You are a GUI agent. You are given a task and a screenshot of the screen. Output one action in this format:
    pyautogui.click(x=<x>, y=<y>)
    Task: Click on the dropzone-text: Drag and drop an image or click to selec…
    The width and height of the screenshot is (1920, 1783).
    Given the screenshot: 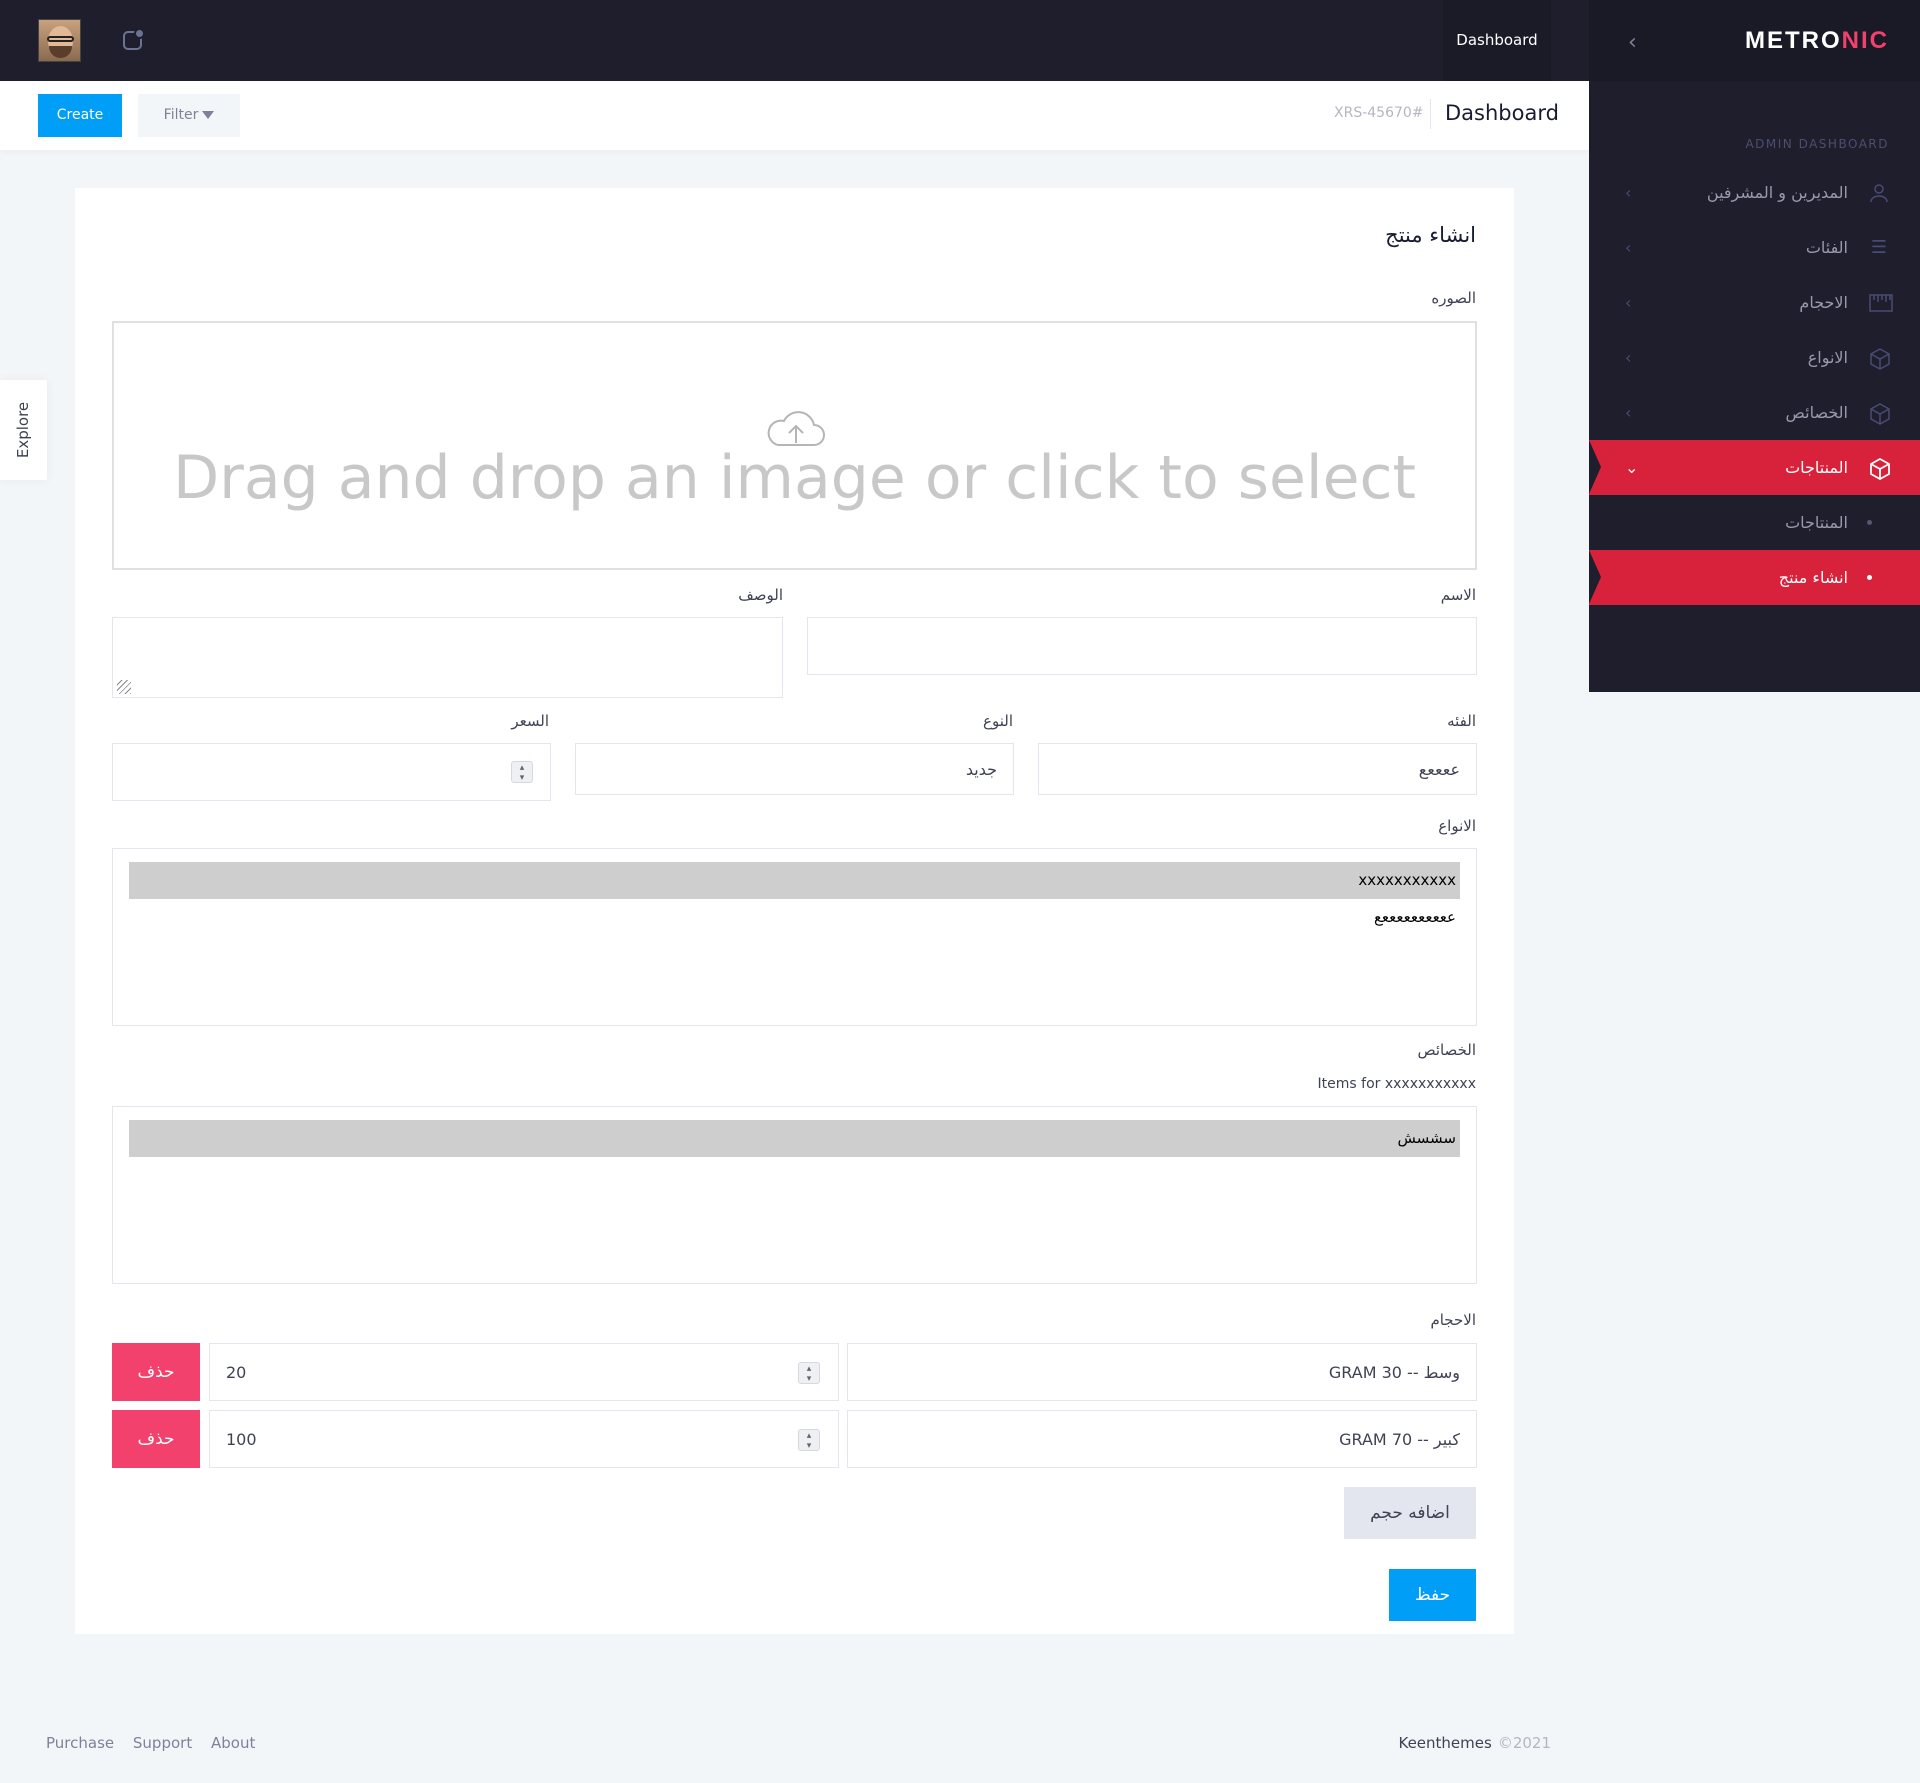 What is the action you would take?
    pyautogui.click(x=794, y=478)
    